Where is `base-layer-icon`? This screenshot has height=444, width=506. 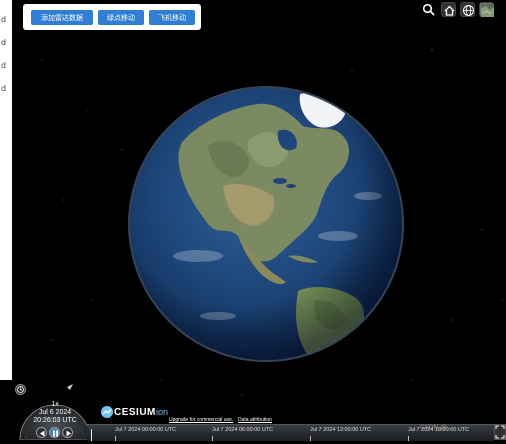 base-layer-icon is located at coordinates (487, 10).